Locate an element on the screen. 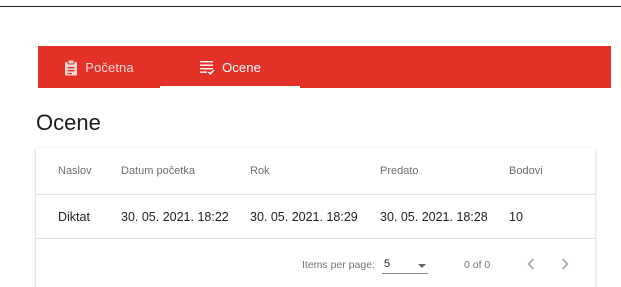 The height and width of the screenshot is (287, 621). column-header-naslov: Naslov is located at coordinates (75, 171).